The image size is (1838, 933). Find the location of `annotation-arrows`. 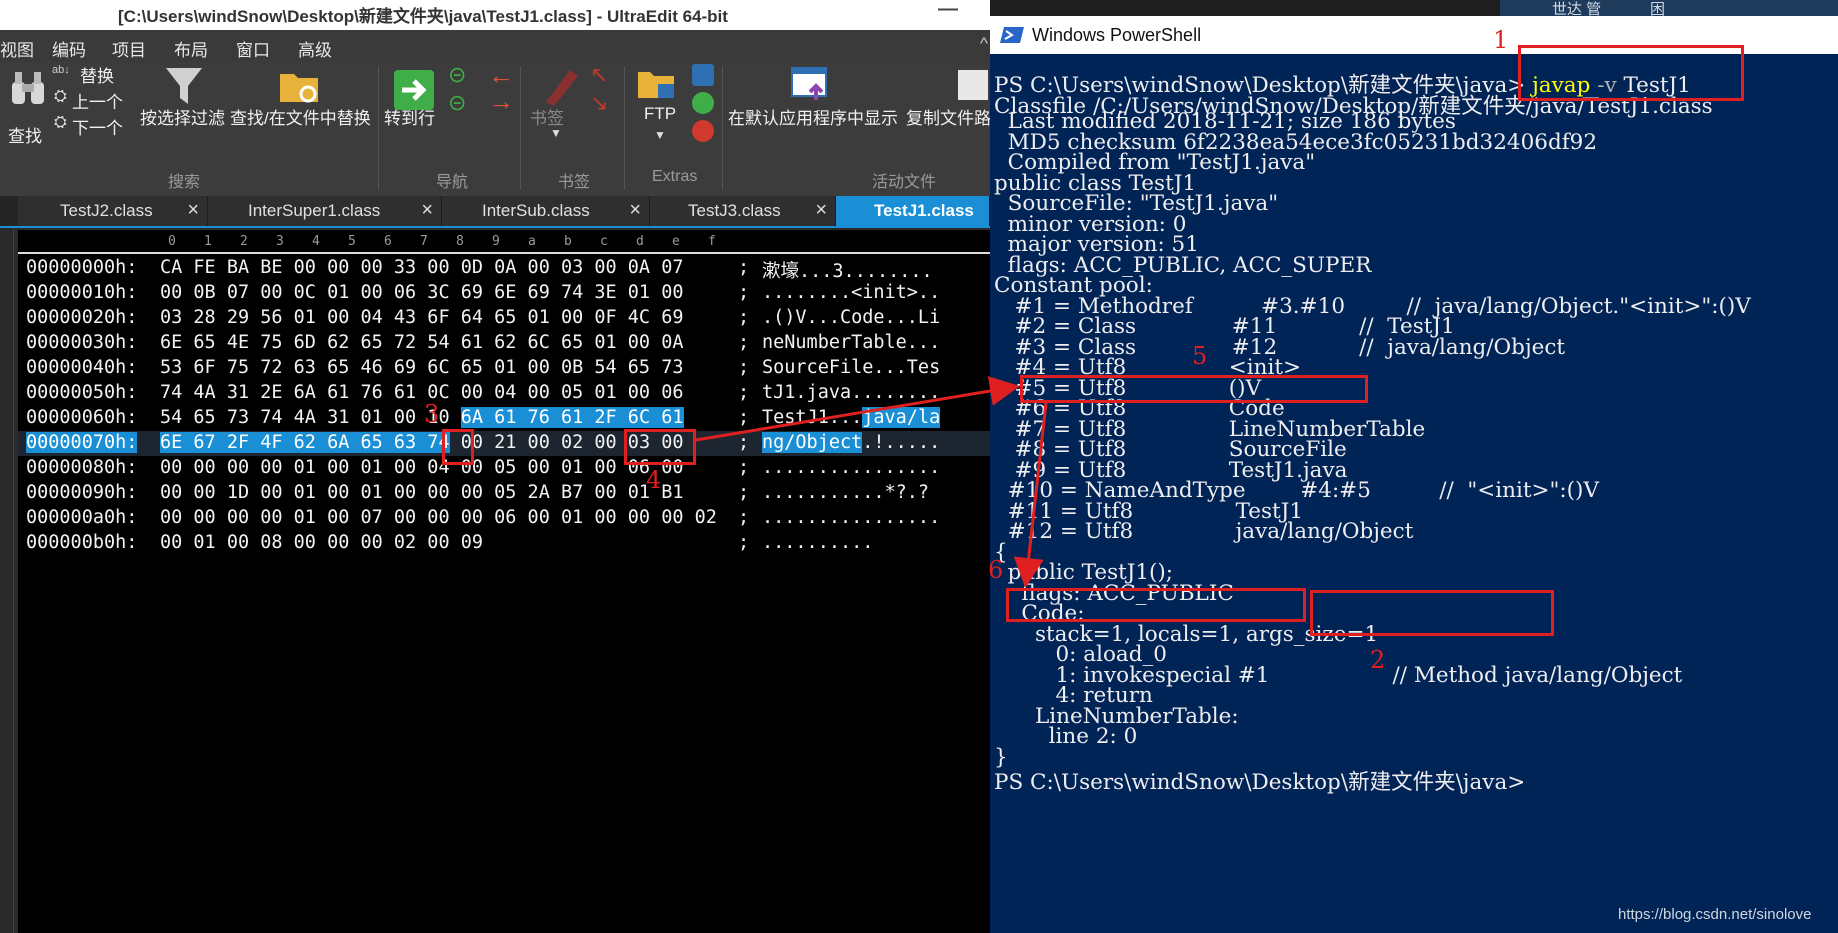

annotation-arrows is located at coordinates (871, 482).